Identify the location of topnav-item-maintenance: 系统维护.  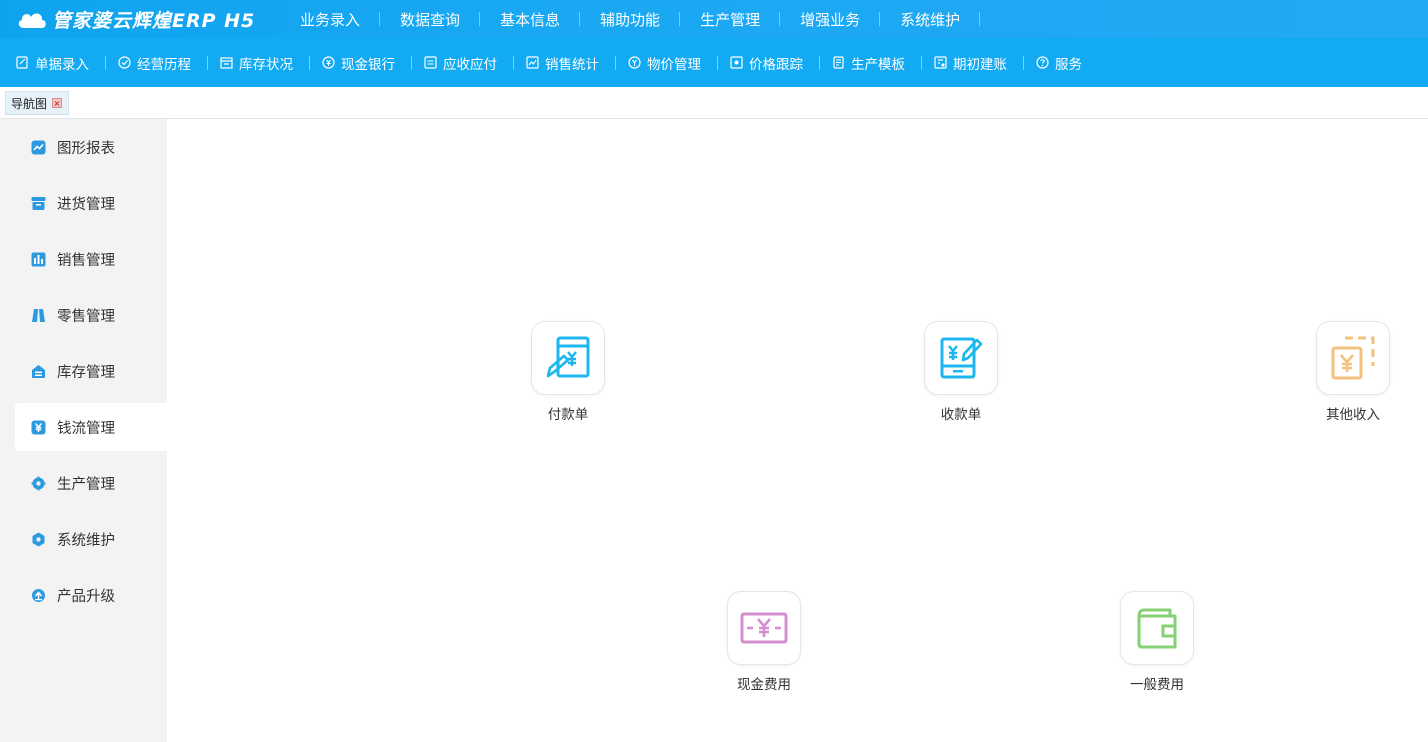
(930, 19).